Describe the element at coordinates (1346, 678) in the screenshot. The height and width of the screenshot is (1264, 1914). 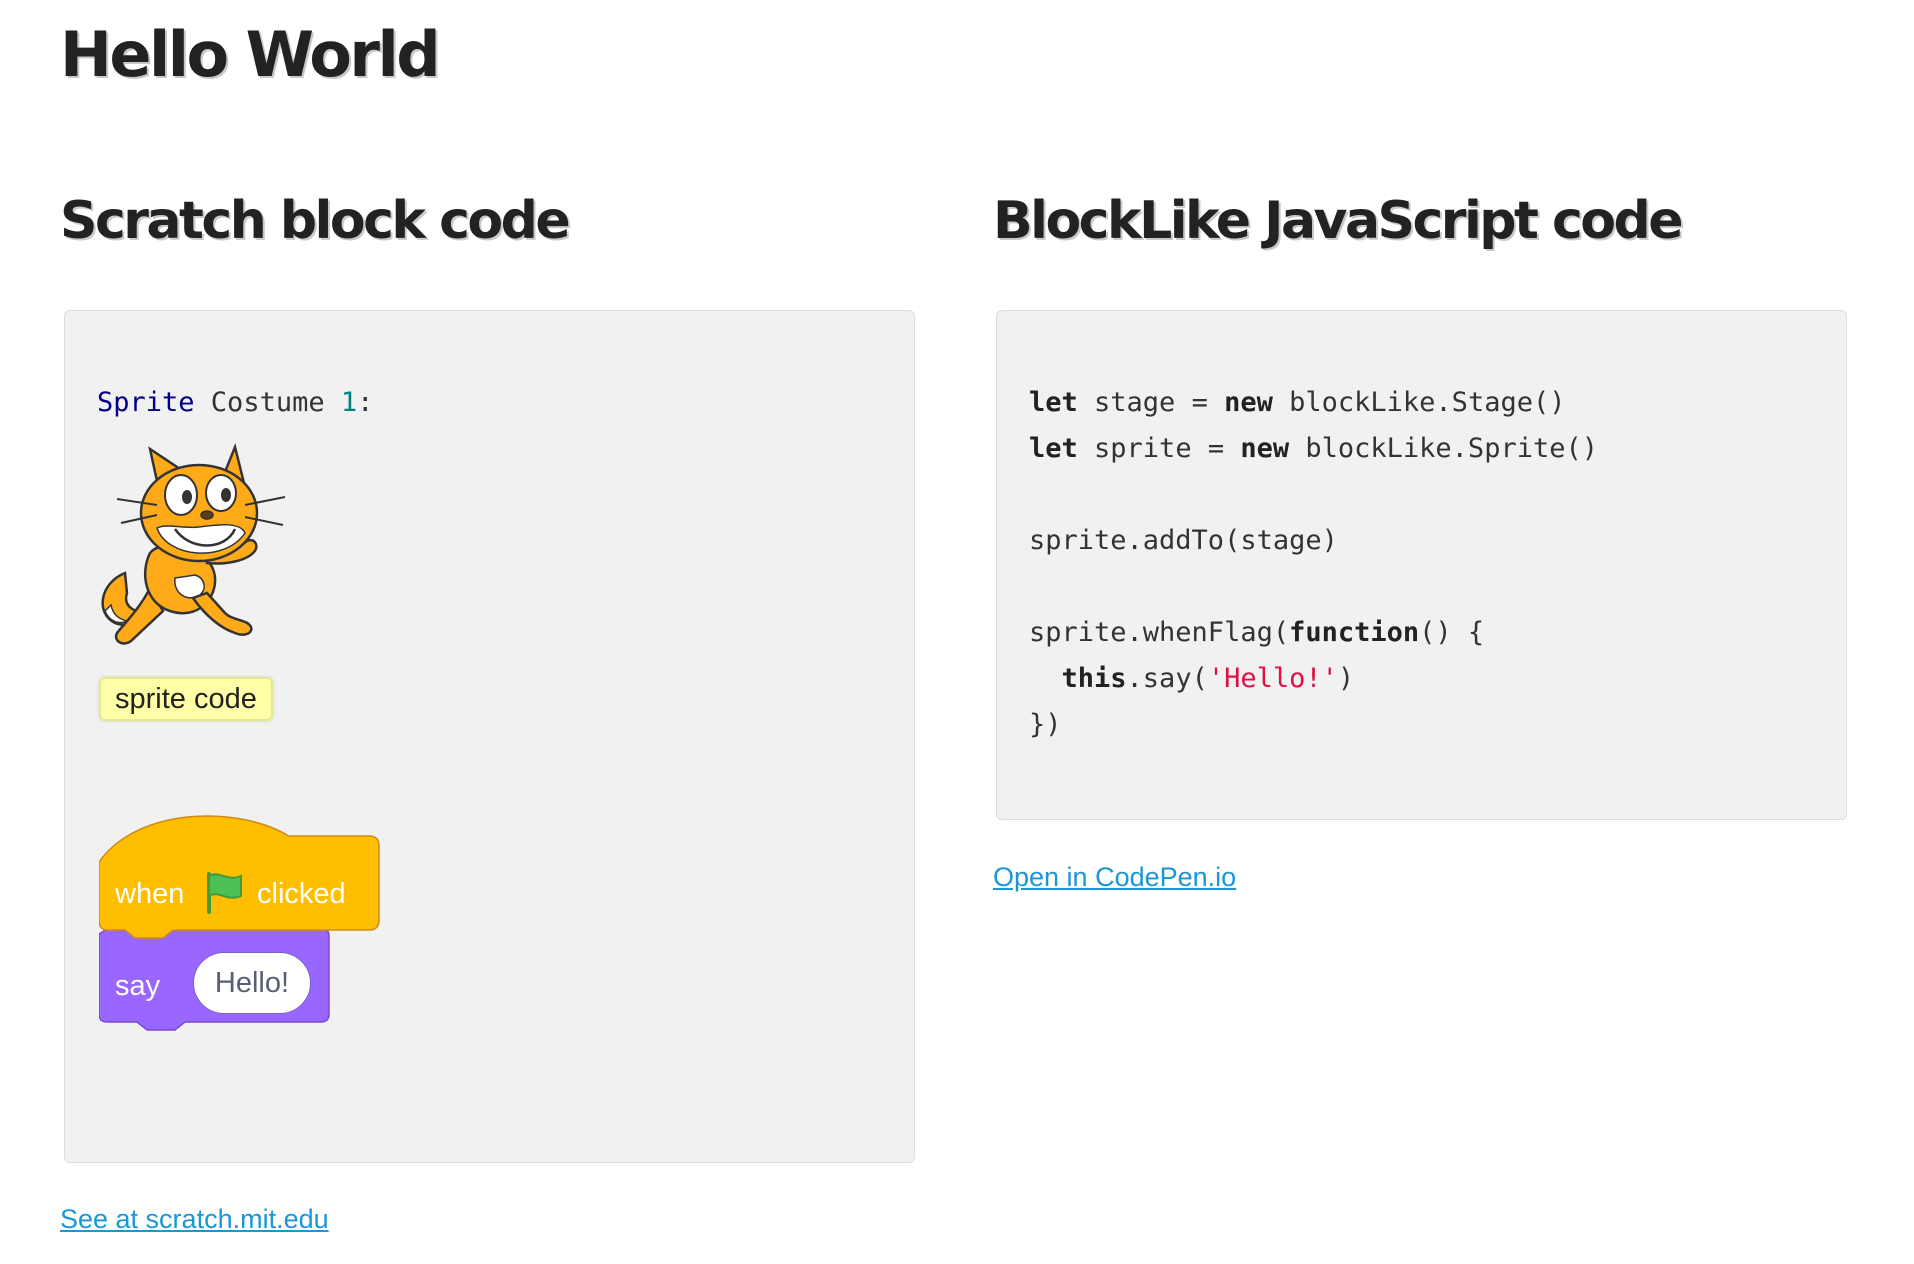
I see `code-text: )` at that location.